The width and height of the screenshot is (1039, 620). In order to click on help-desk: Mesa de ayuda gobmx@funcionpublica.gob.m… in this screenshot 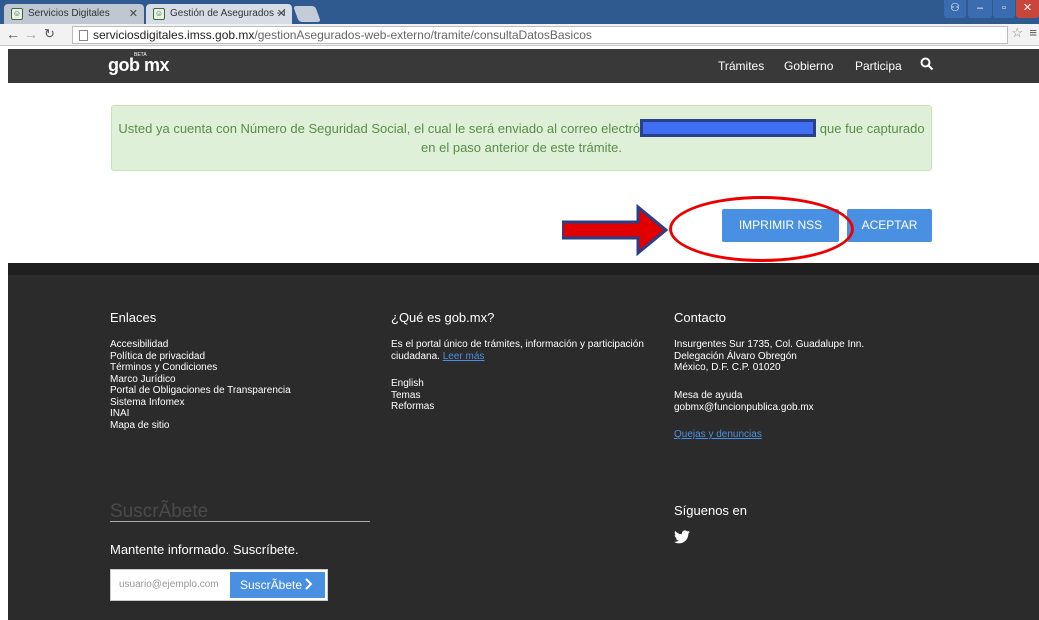, I will do `click(744, 401)`.